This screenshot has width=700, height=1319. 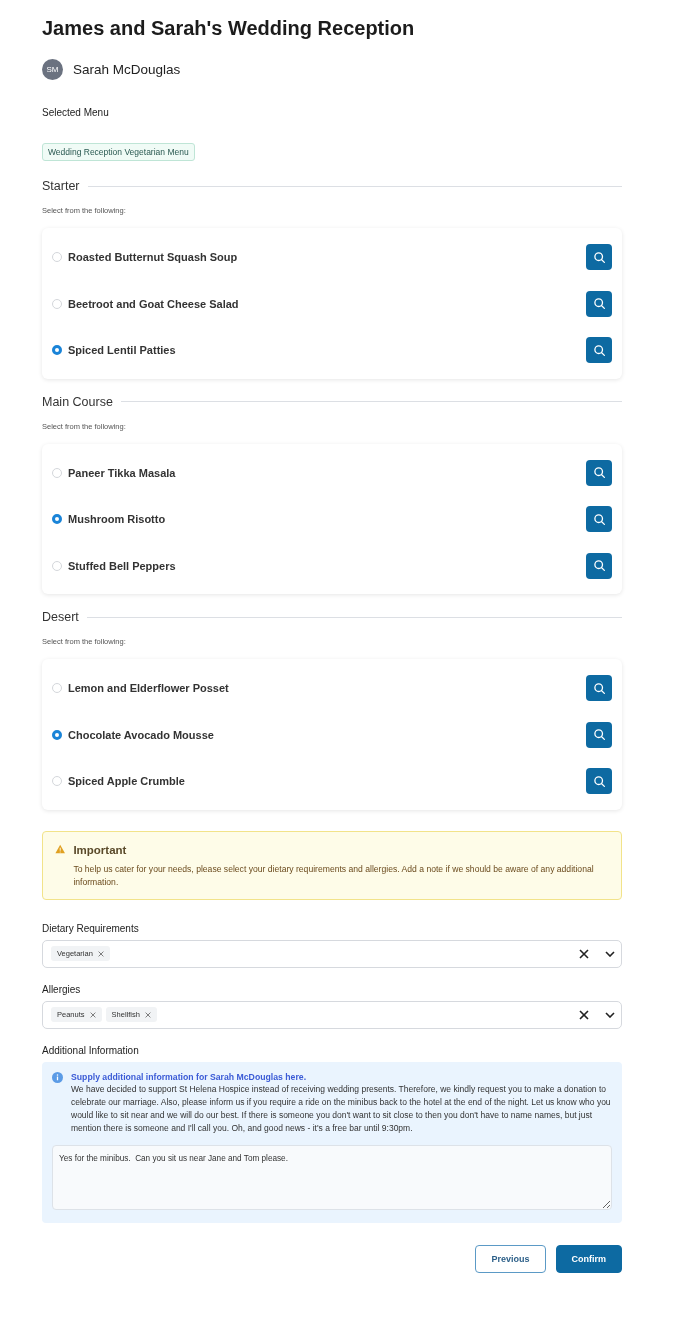 What do you see at coordinates (62, 989) in the screenshot?
I see `field-label: Allergies` at bounding box center [62, 989].